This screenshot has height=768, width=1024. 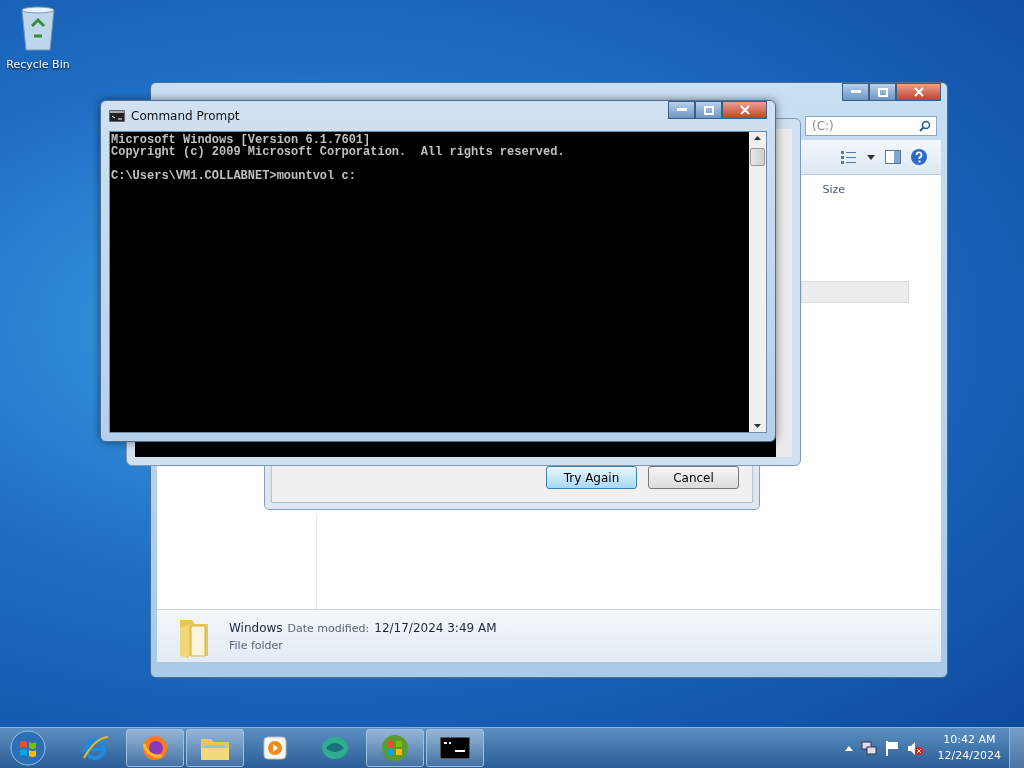 I want to click on windows-logo-icon, so click(x=395, y=748).